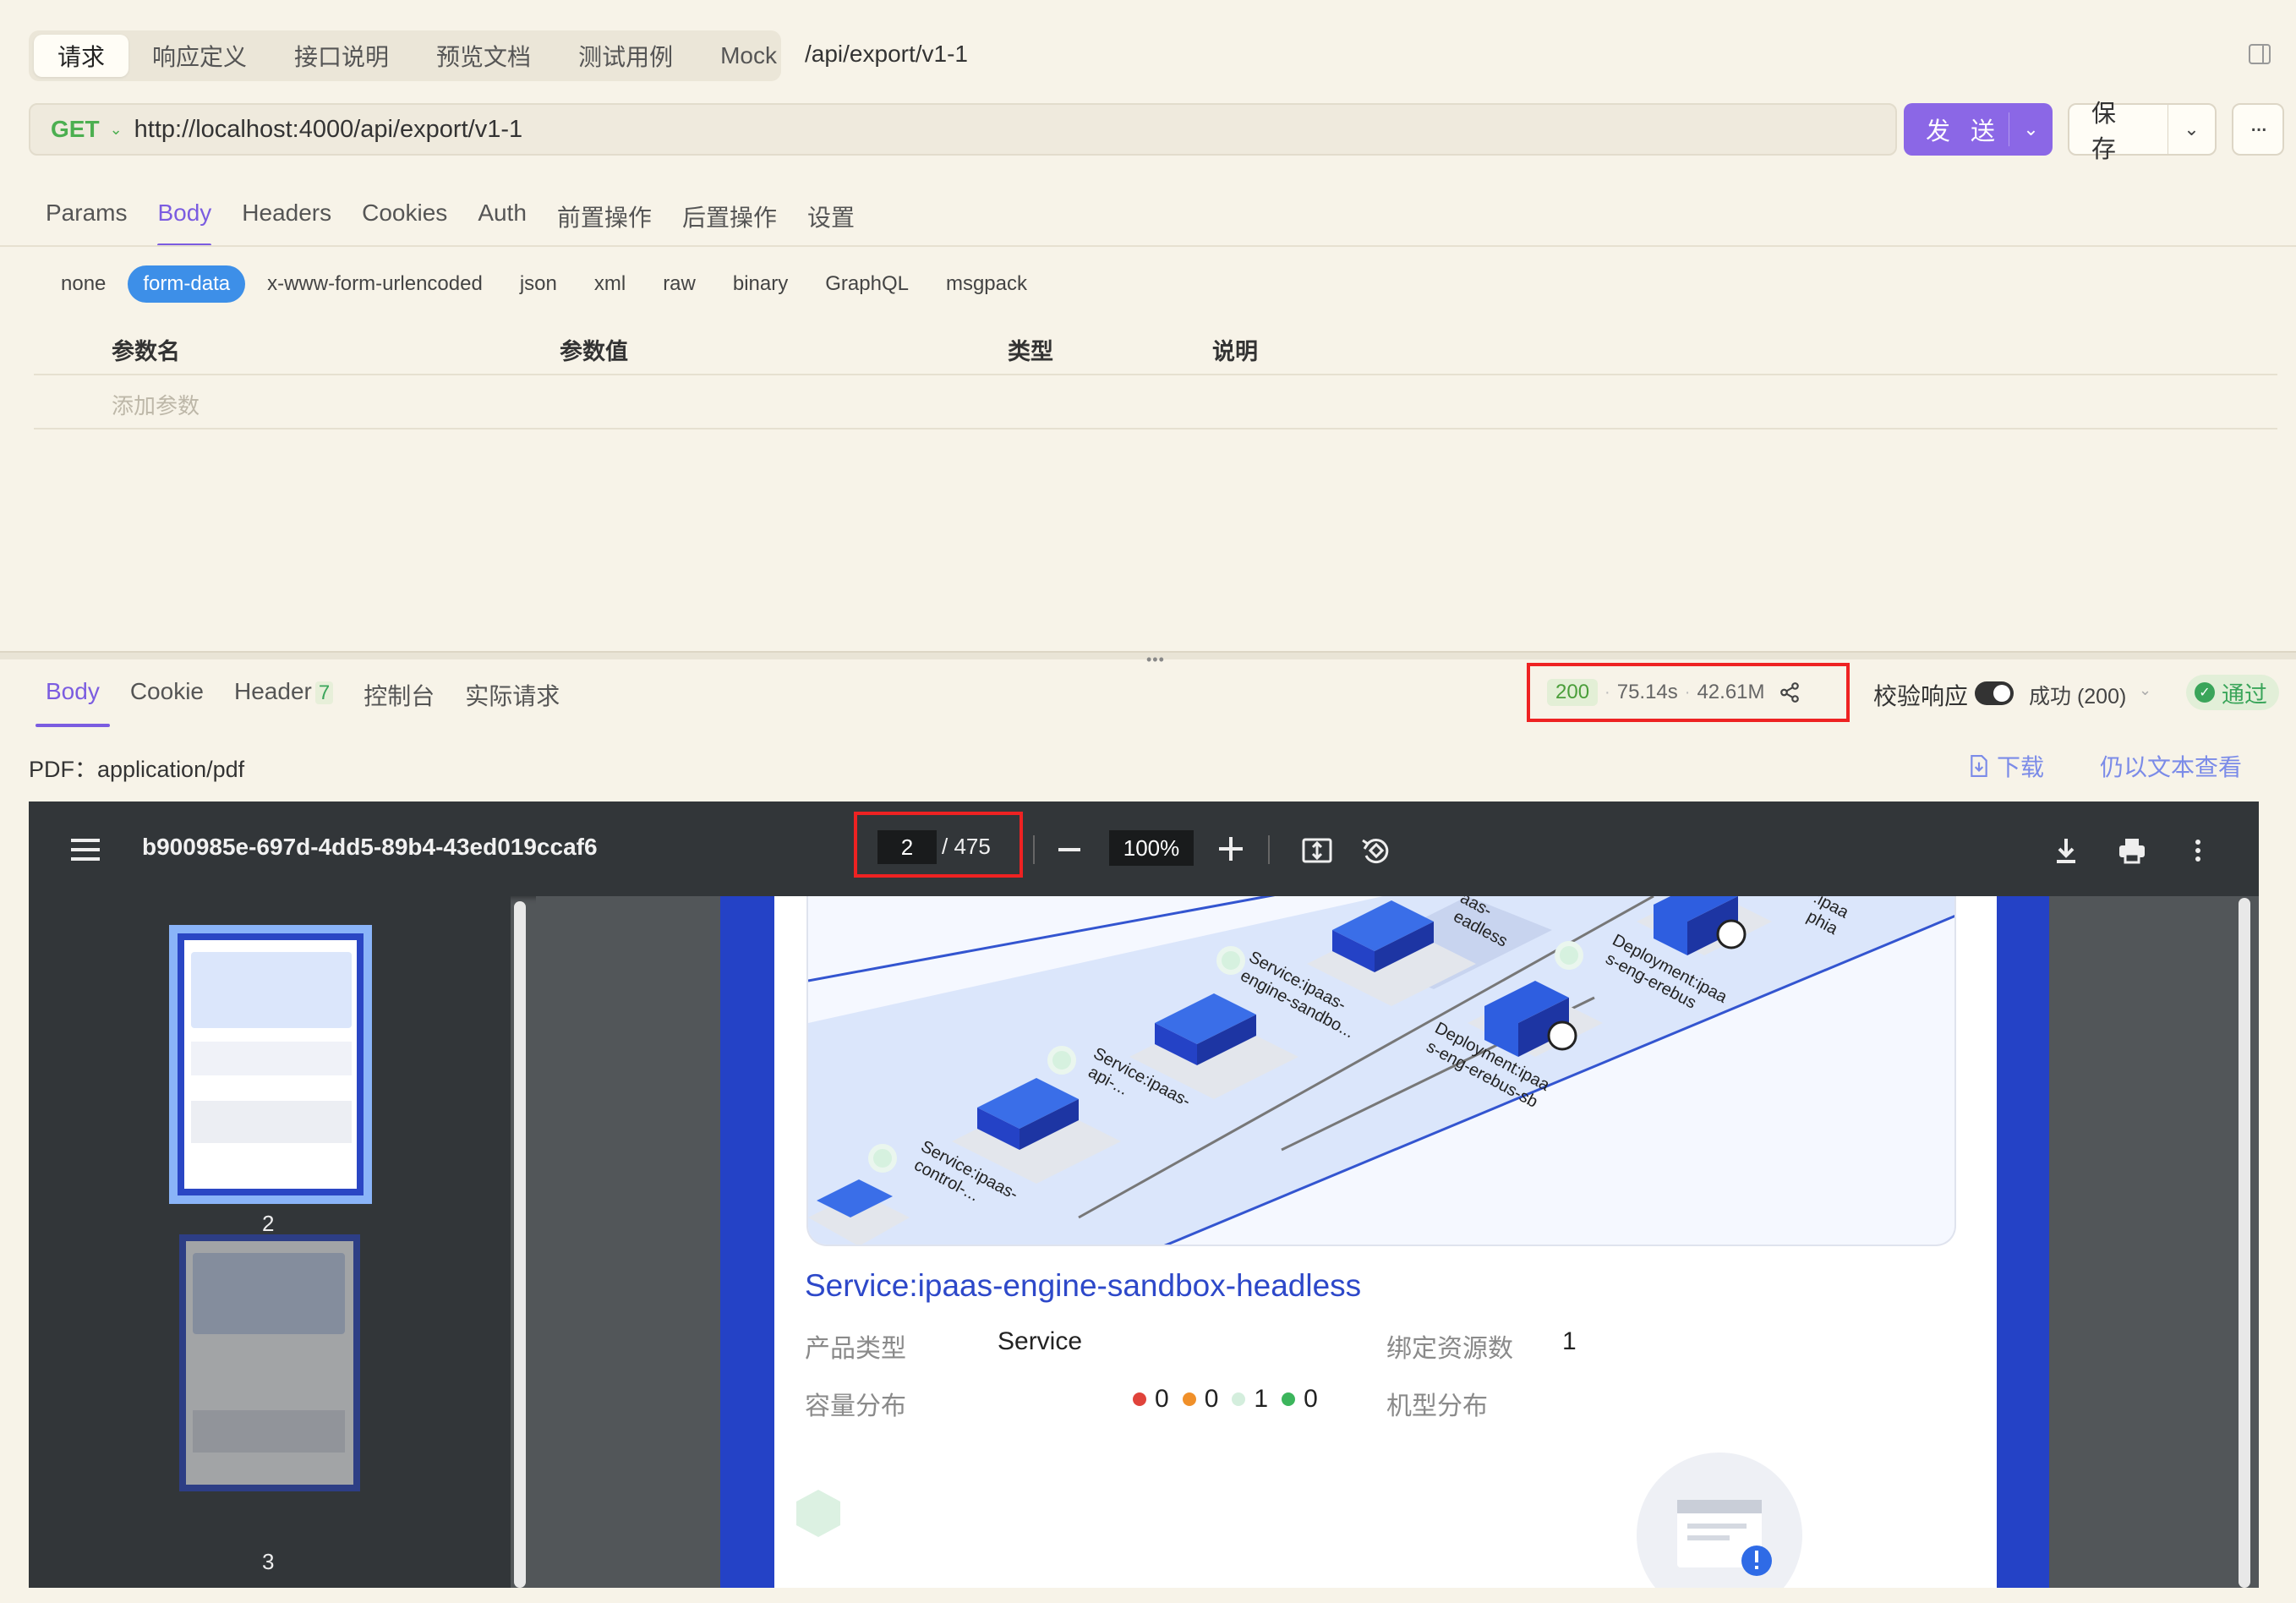 This screenshot has width=2296, height=1603. I want to click on save-button: 保 存 ⌄, so click(2142, 132).